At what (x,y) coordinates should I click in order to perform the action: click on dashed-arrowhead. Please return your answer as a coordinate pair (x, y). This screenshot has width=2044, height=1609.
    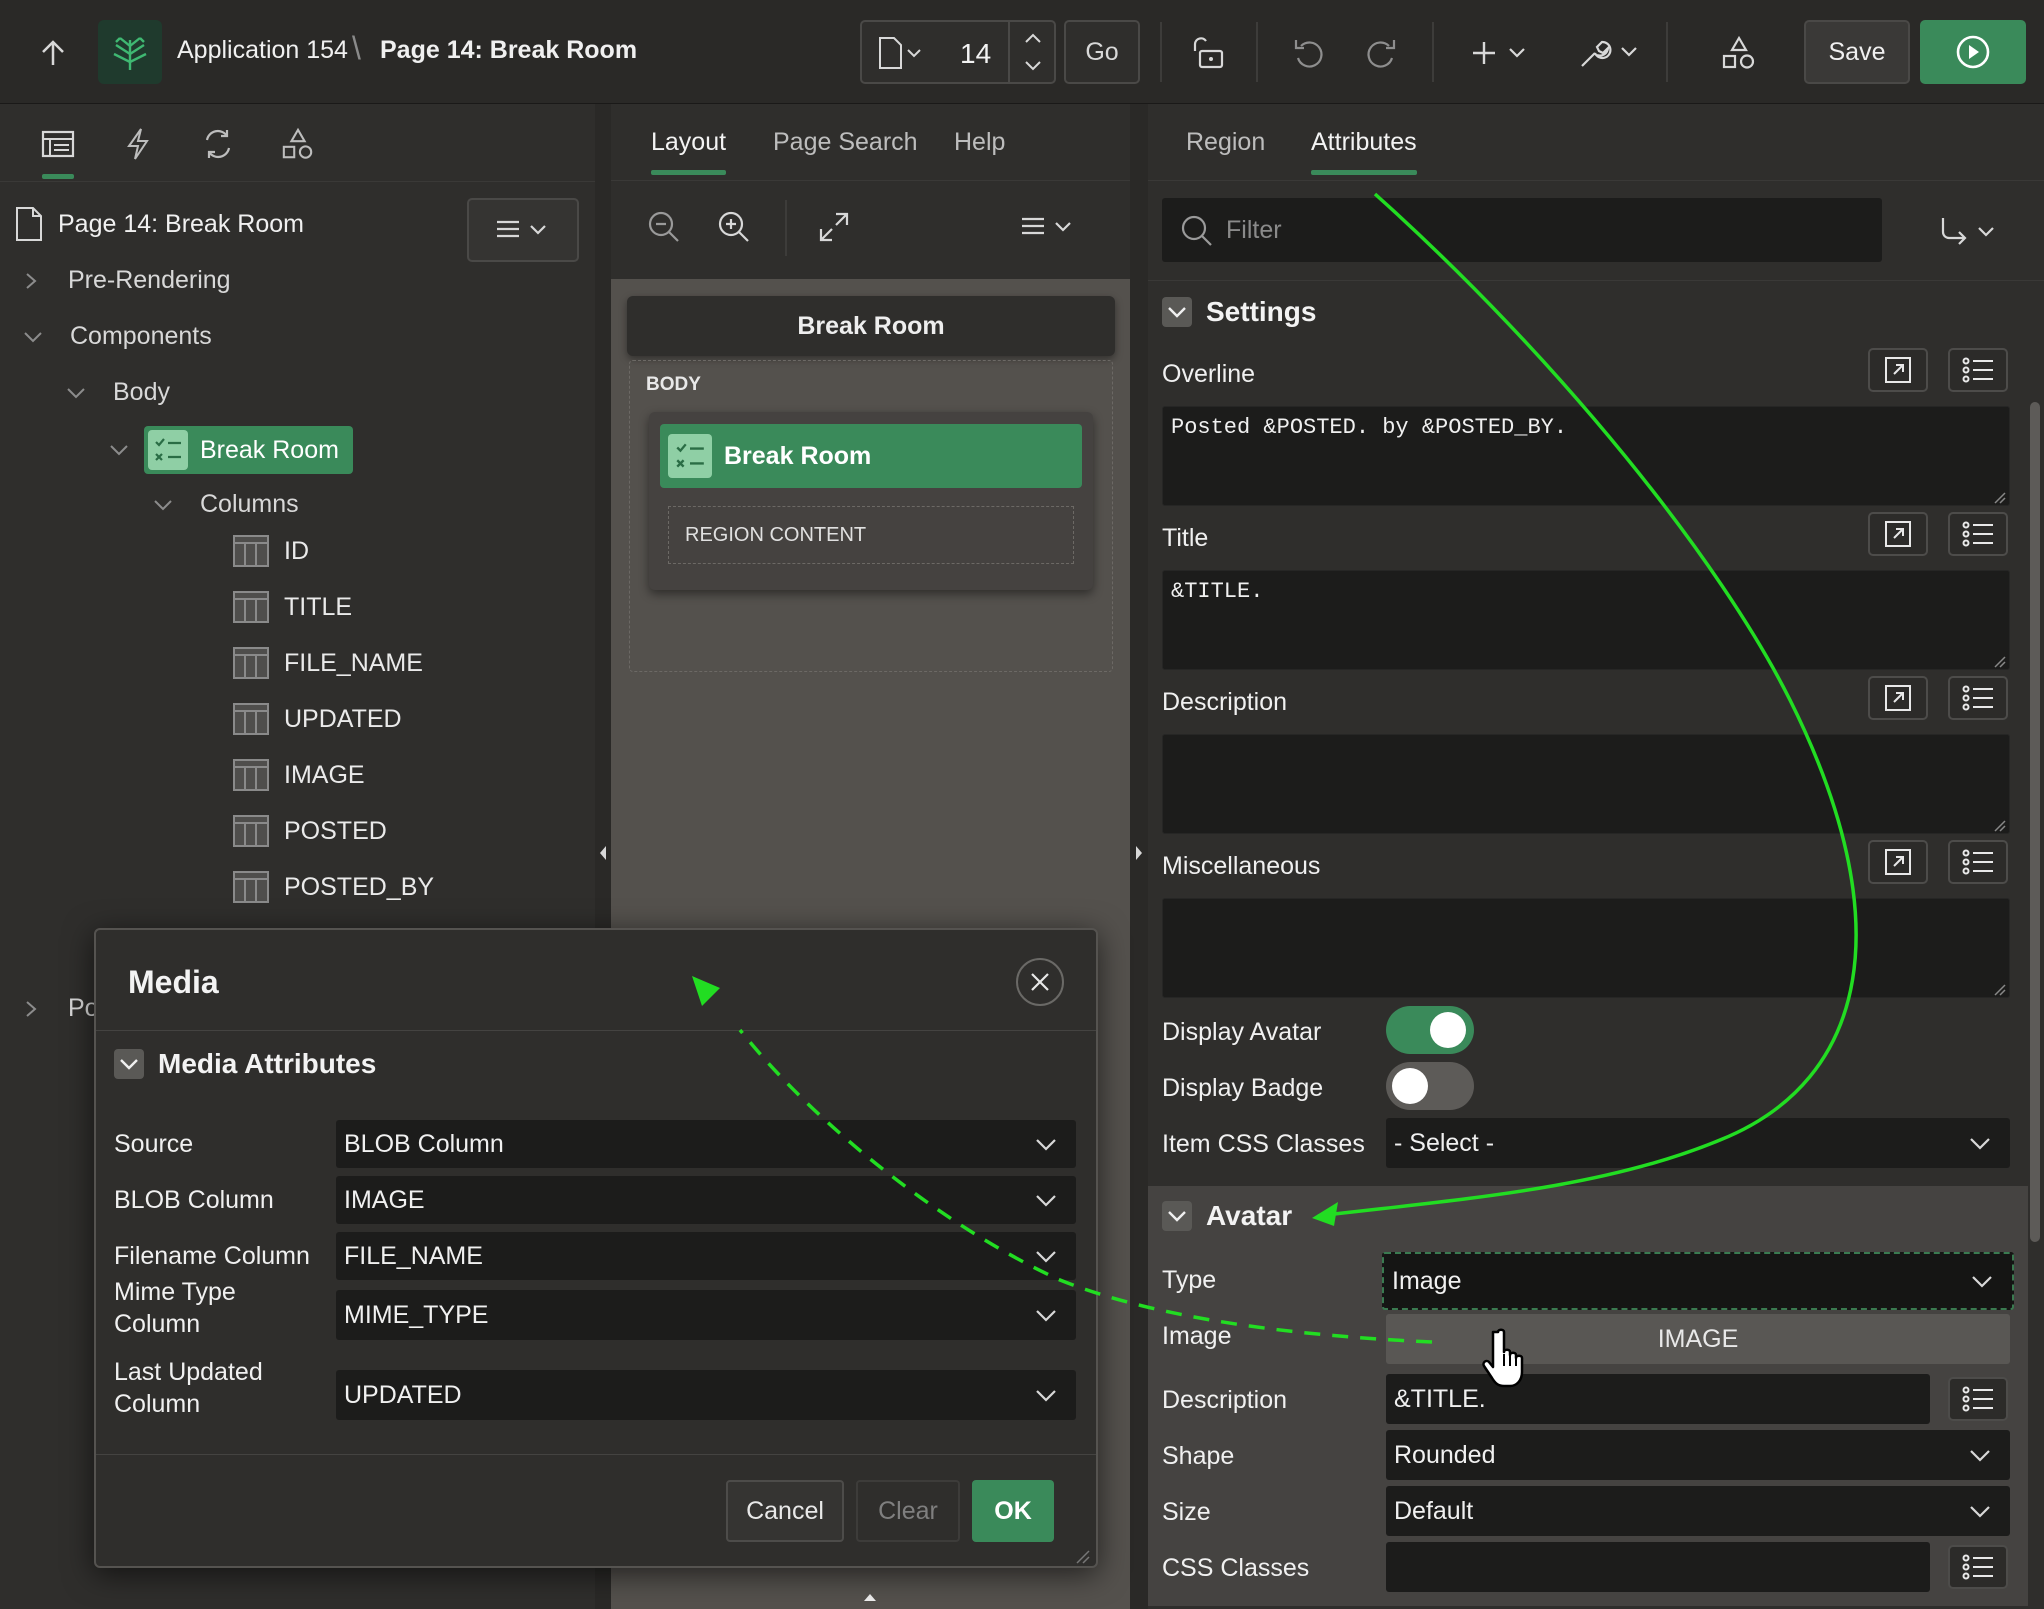
    Looking at the image, I should click on (706, 991).